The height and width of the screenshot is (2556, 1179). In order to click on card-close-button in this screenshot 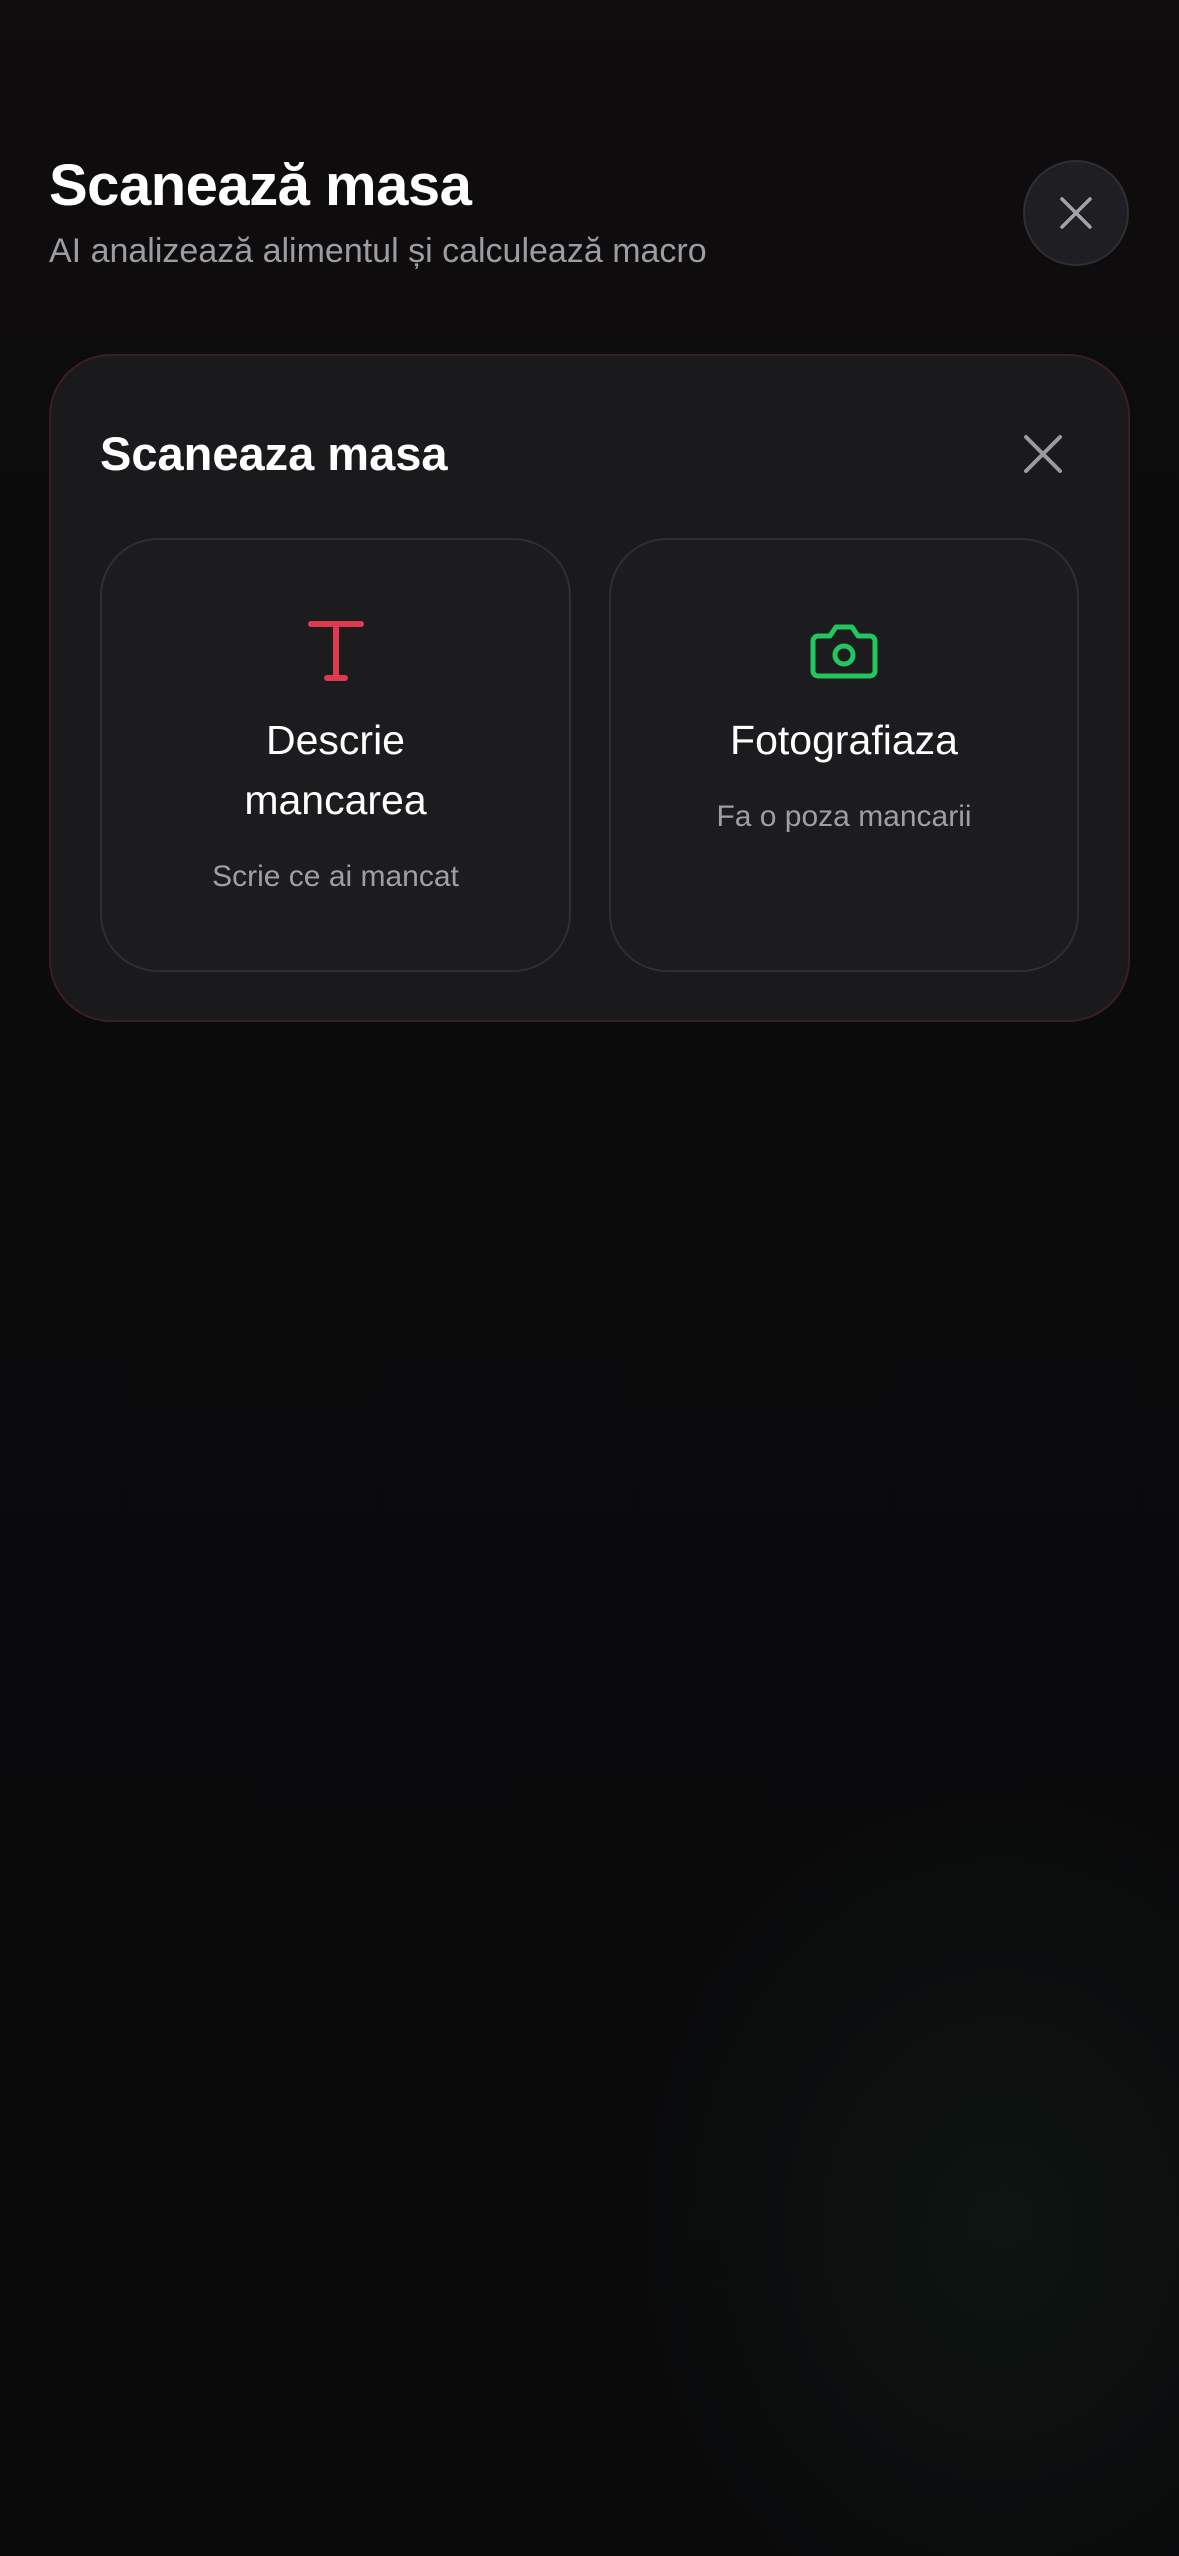, I will do `click(1043, 454)`.